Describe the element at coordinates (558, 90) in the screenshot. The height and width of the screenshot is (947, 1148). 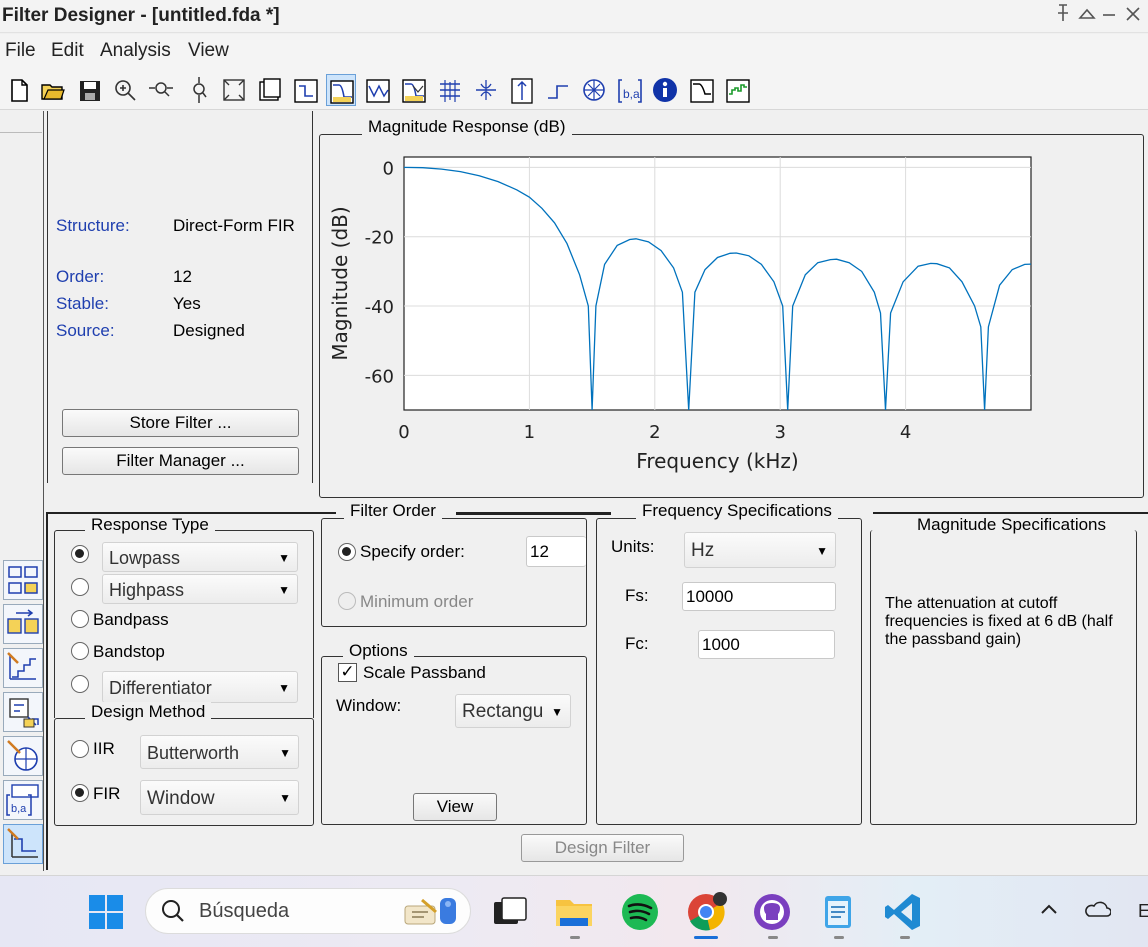
I see `step-response-icon` at that location.